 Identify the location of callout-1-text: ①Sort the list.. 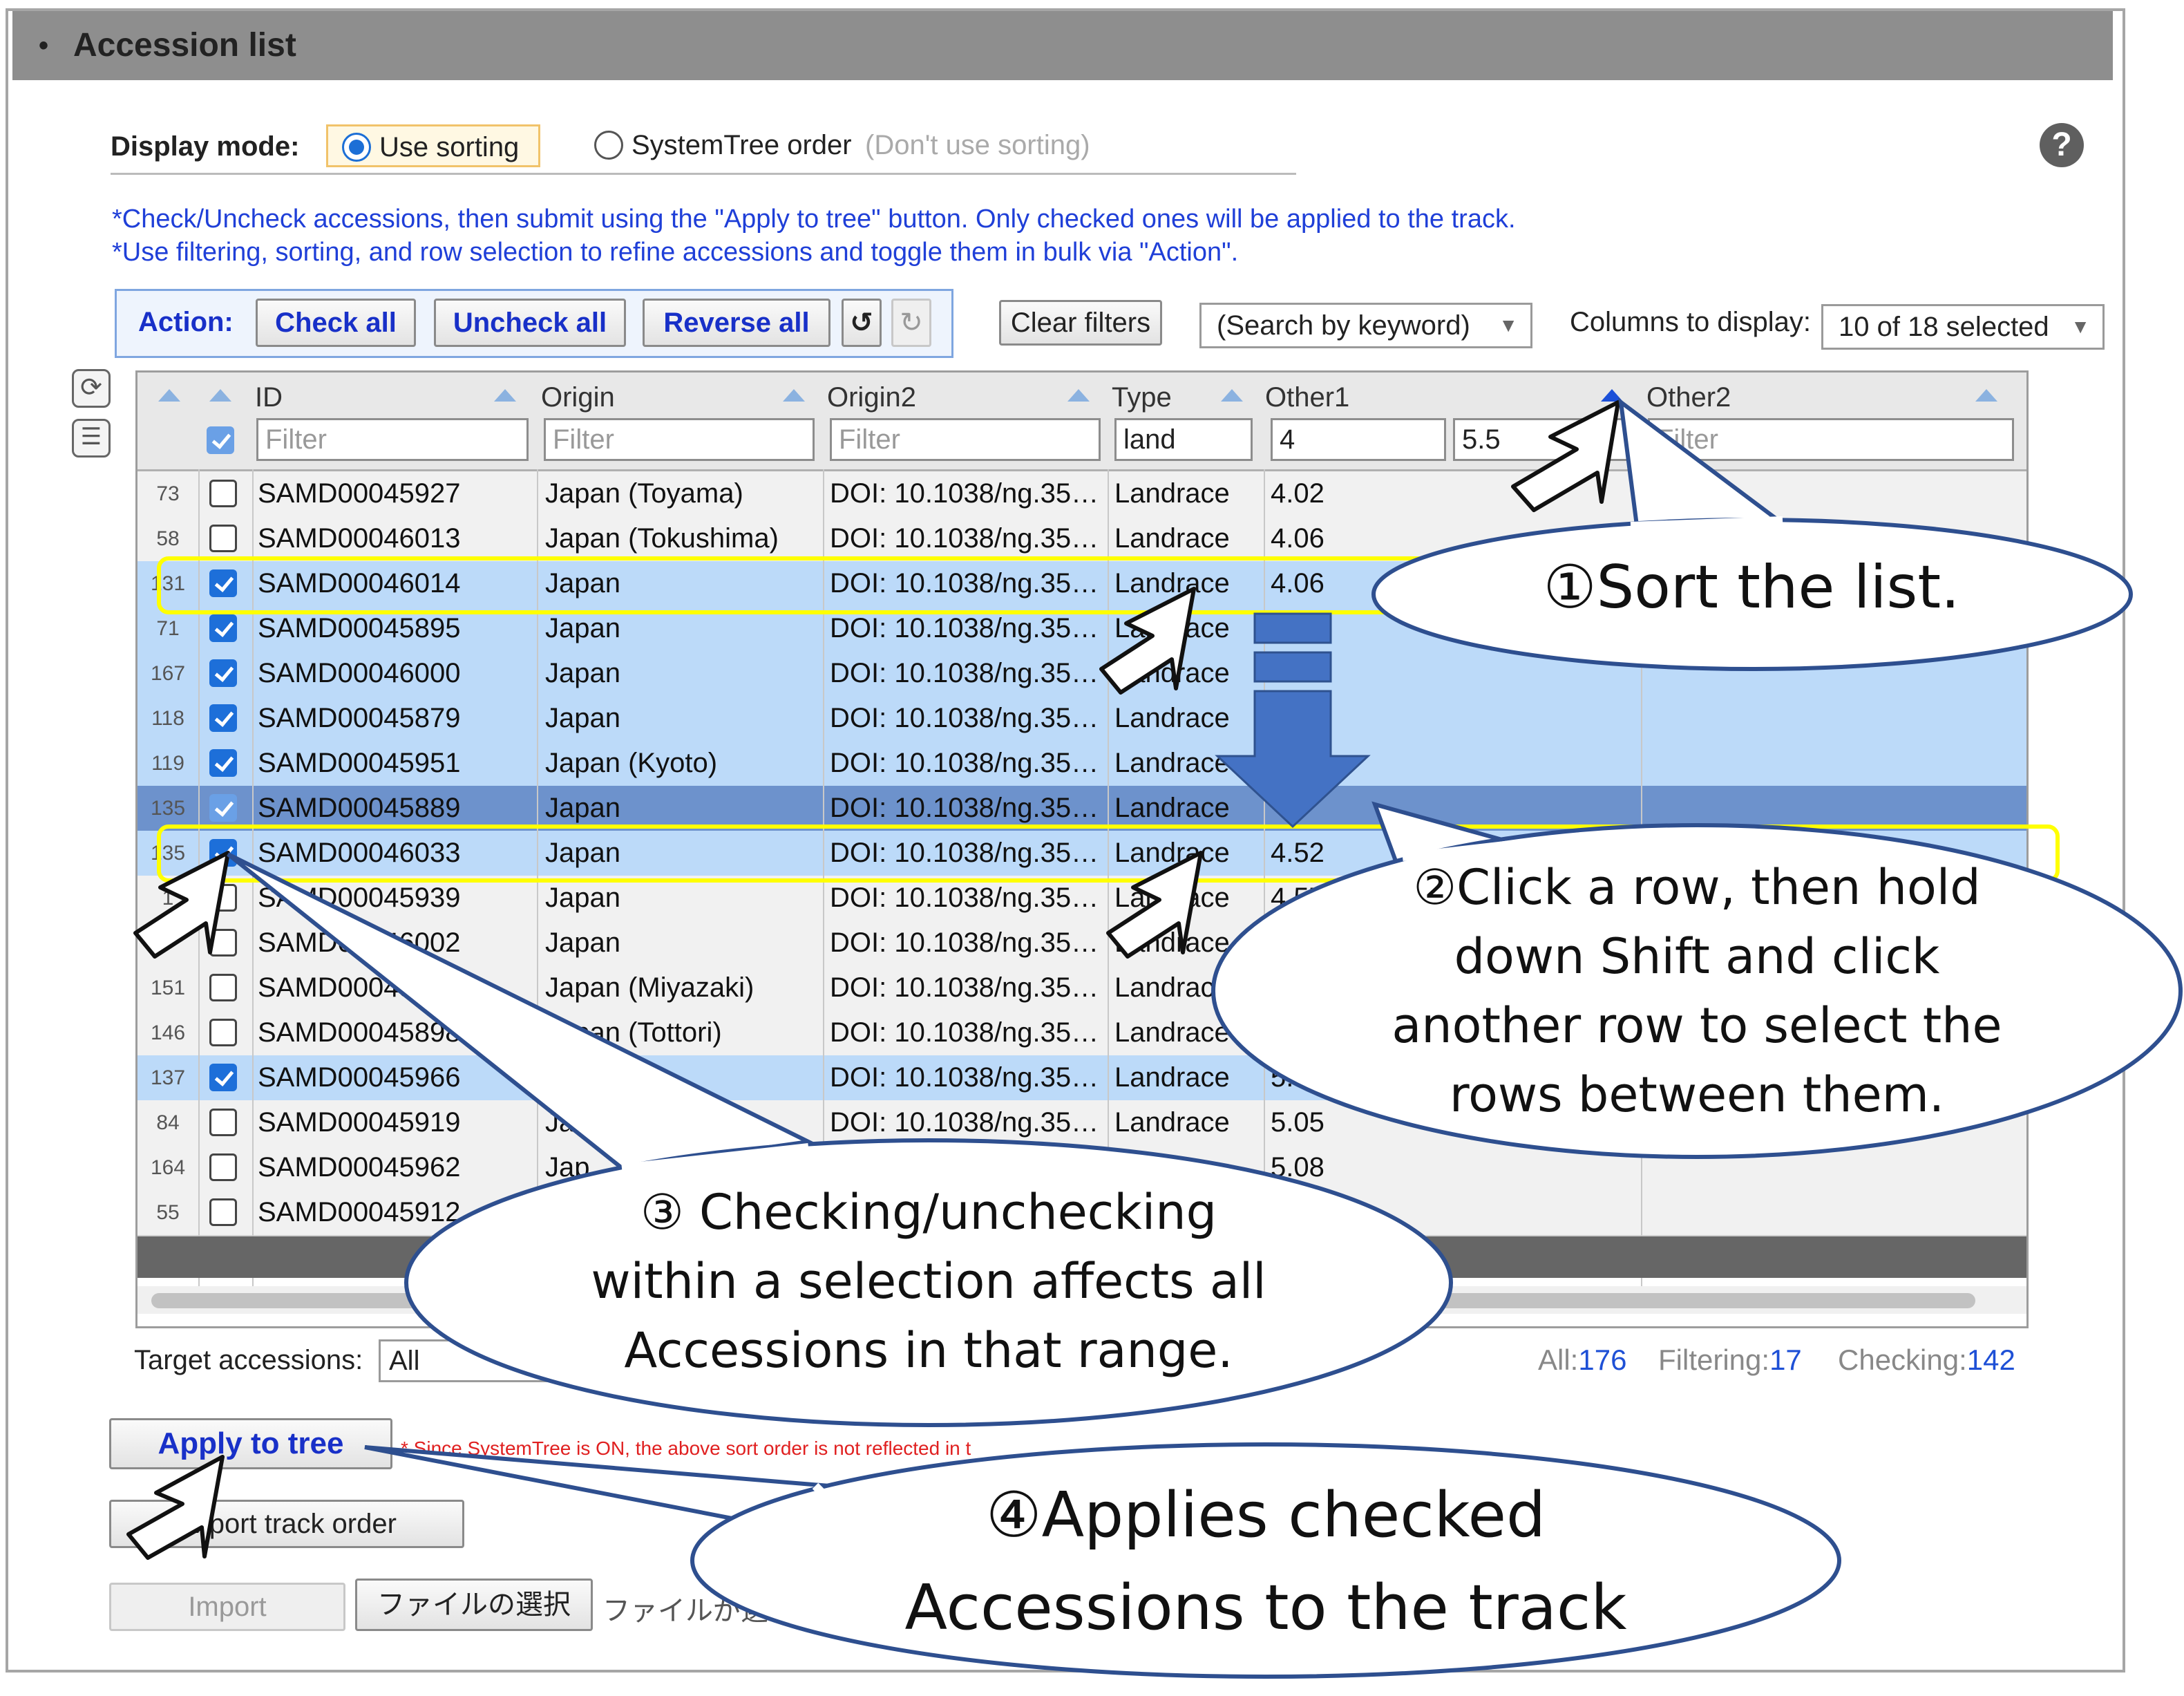
(1751, 587).